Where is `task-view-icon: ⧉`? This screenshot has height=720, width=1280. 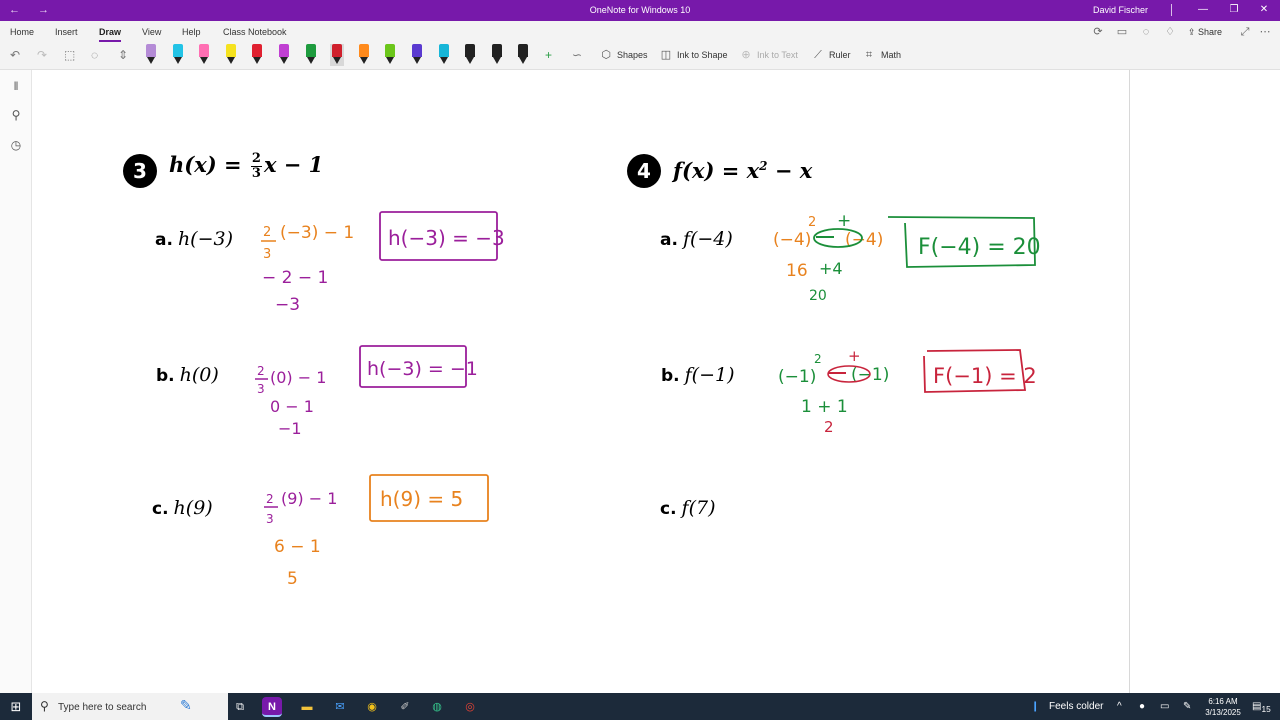 task-view-icon: ⧉ is located at coordinates (240, 707).